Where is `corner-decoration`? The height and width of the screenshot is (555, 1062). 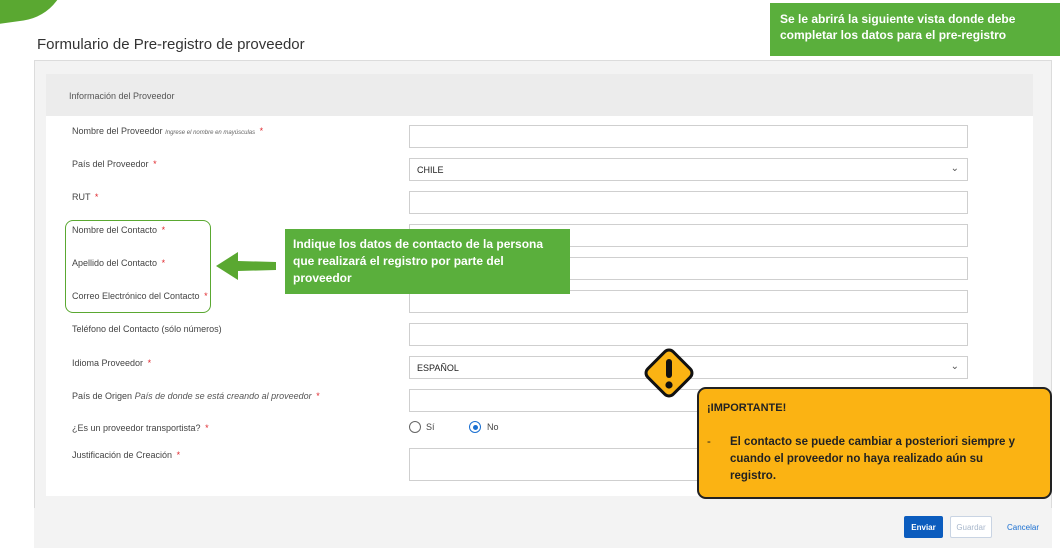
corner-decoration is located at coordinates (37, 13).